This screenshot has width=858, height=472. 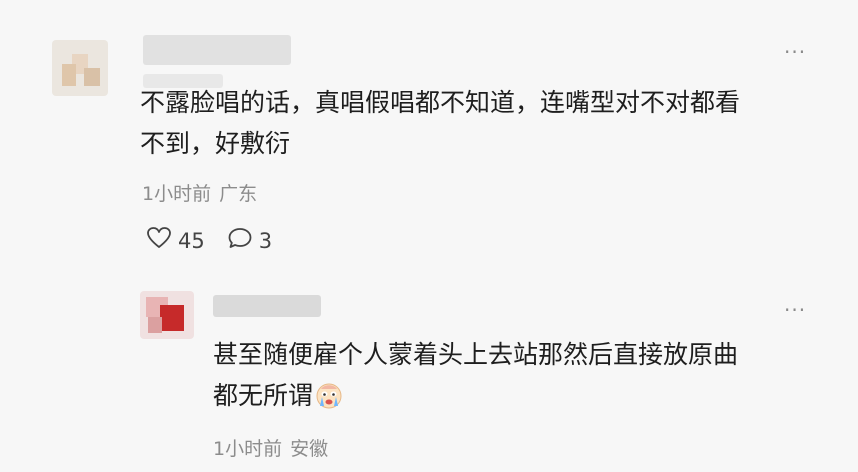 I want to click on like-count: 45, so click(x=191, y=240).